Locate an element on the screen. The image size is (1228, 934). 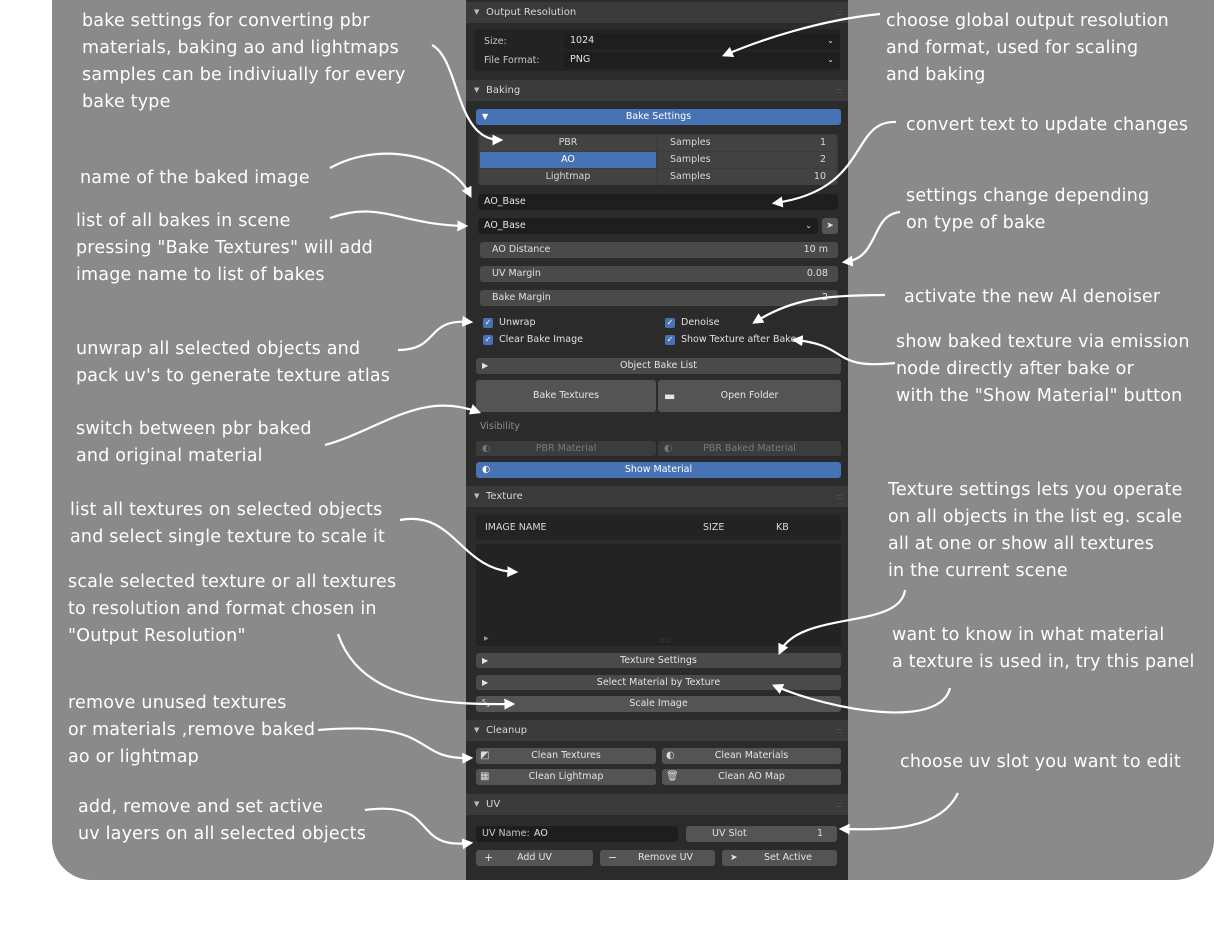
arrow-material-lookup is located at coordinates (861, 699).